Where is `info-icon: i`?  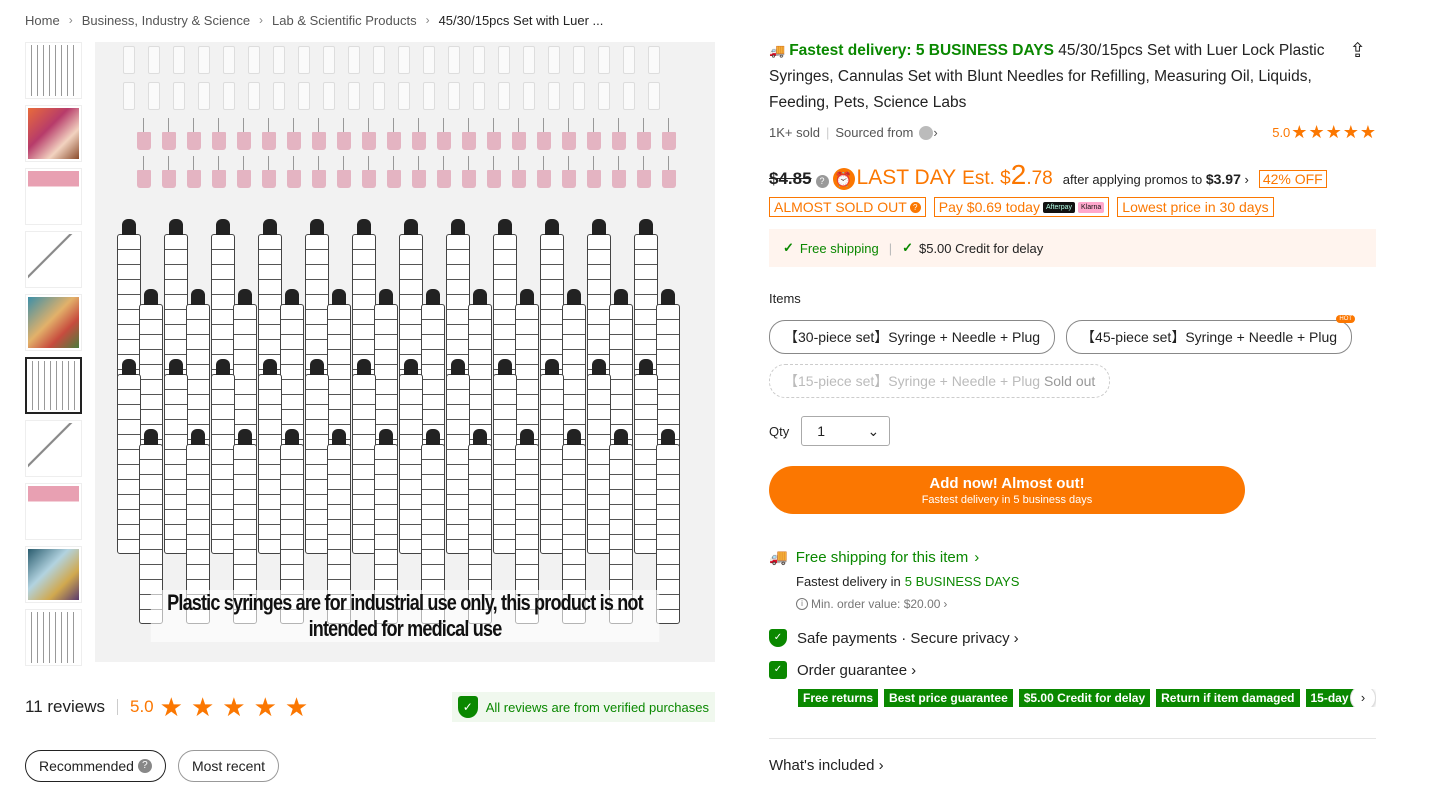
info-icon: i is located at coordinates (802, 604).